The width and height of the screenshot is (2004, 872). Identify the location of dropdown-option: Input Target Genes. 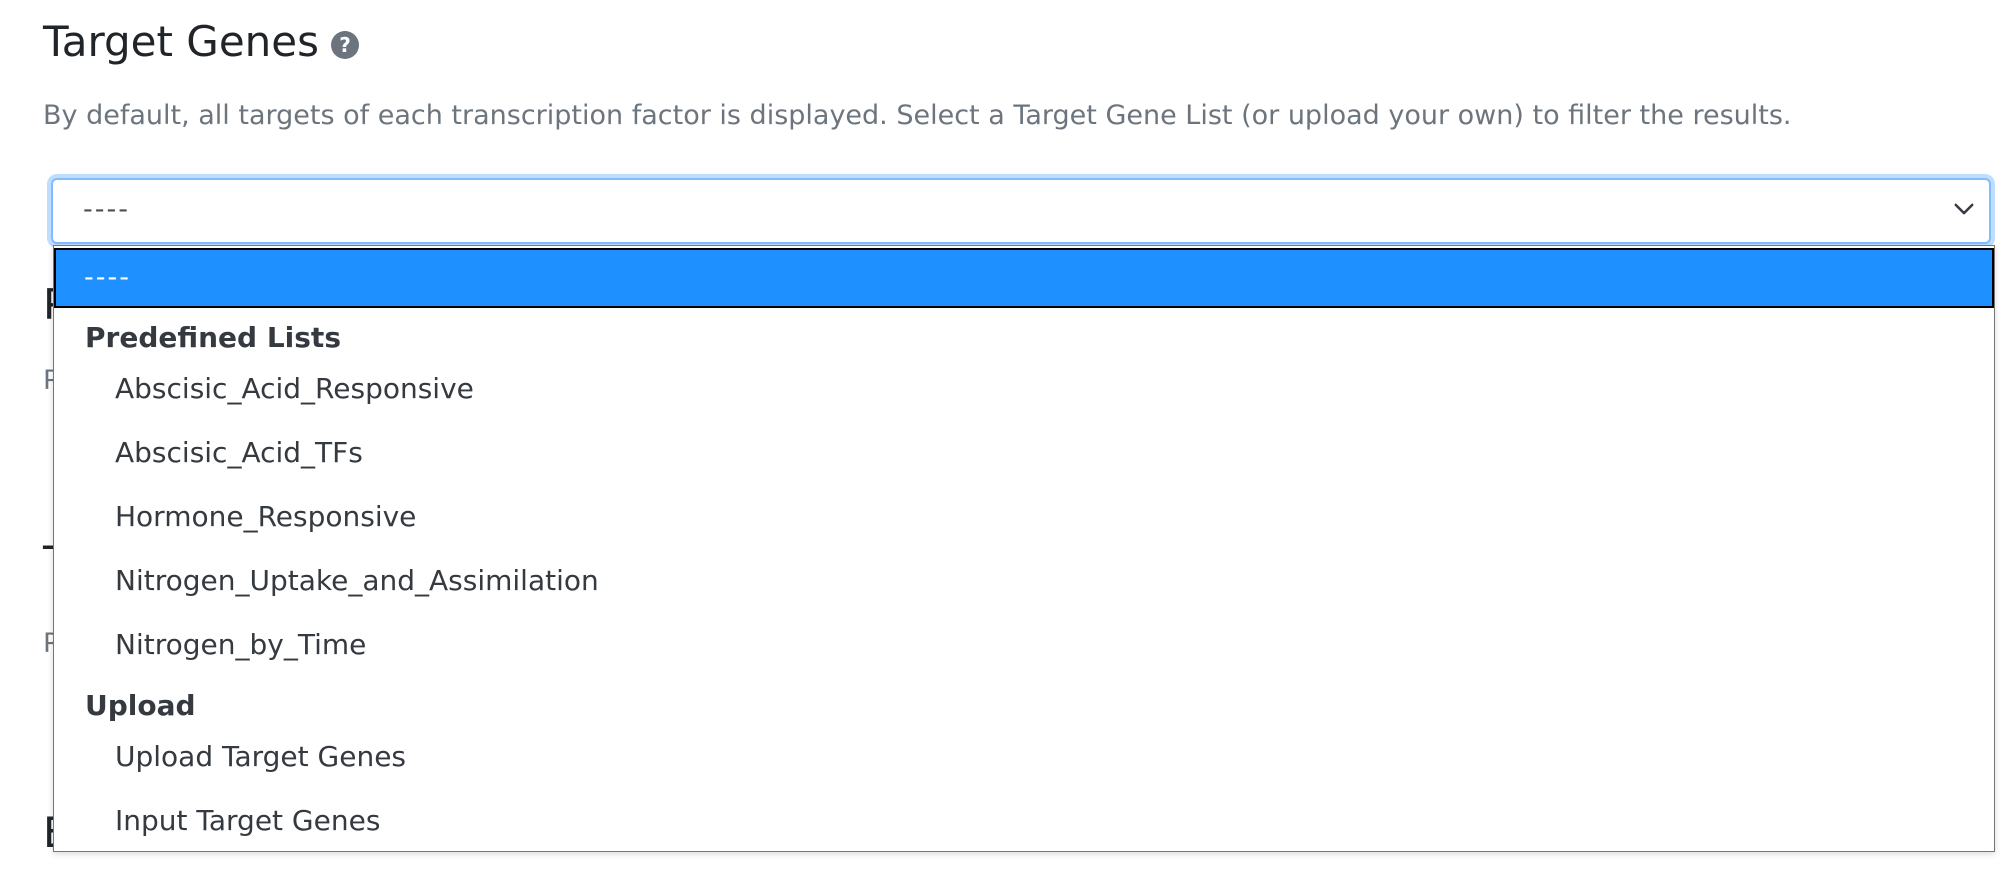
(247, 820).